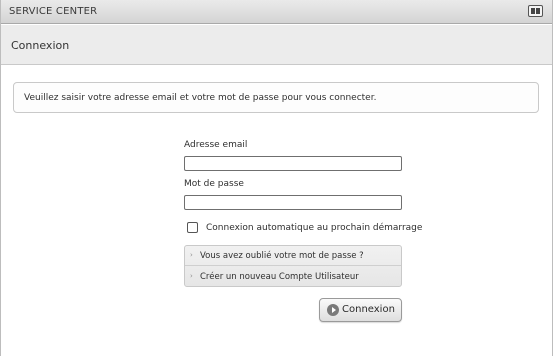 The image size is (553, 356). What do you see at coordinates (276, 12) in the screenshot?
I see `title-bar: SERVICE CENTER` at bounding box center [276, 12].